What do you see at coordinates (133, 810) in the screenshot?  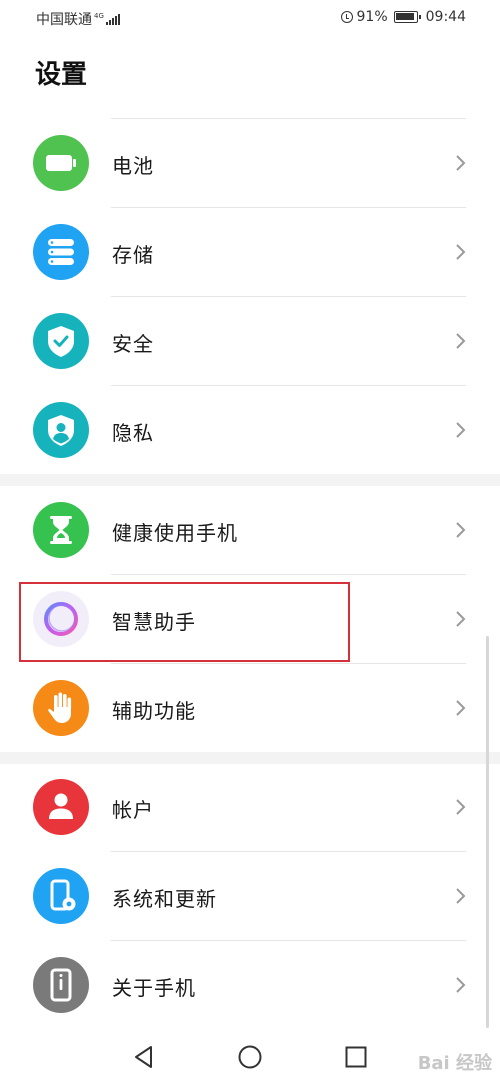 I see `settings-item-label: 帐户` at bounding box center [133, 810].